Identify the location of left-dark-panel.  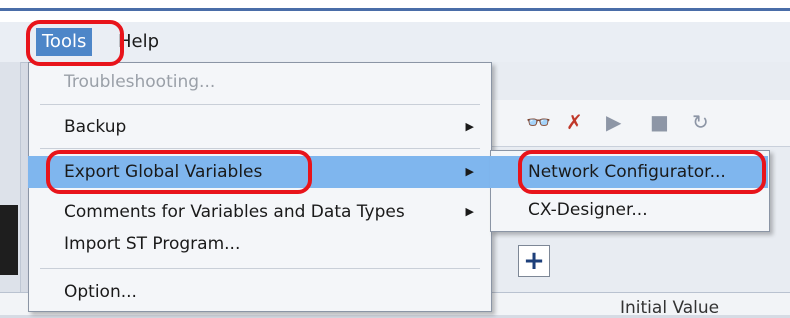
(9, 240).